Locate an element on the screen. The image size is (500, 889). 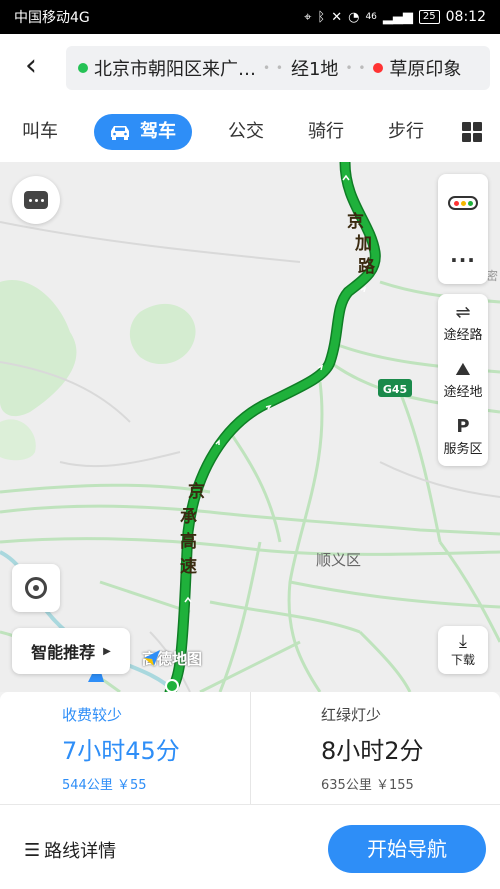
traffic-light-icon is located at coordinates (463, 203).